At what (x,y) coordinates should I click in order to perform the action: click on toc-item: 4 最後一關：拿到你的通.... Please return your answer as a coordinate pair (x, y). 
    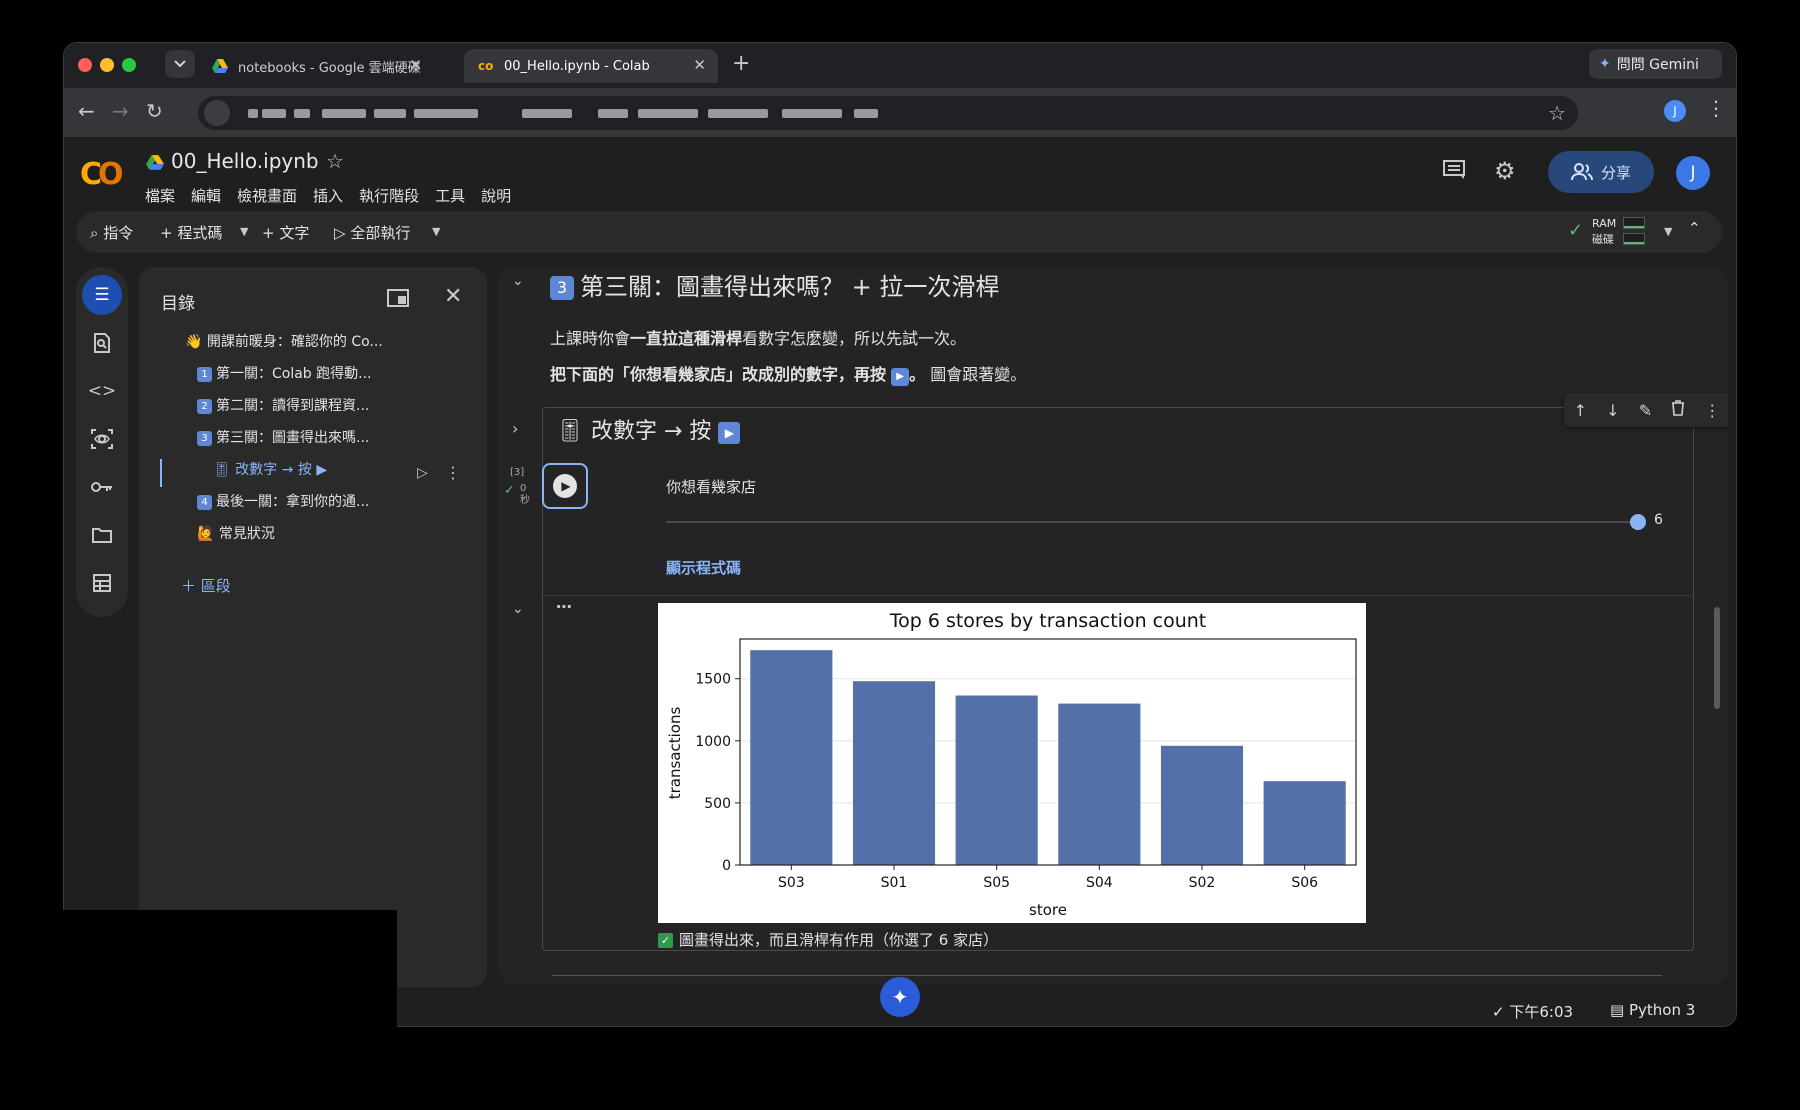
    Looking at the image, I should click on (283, 501).